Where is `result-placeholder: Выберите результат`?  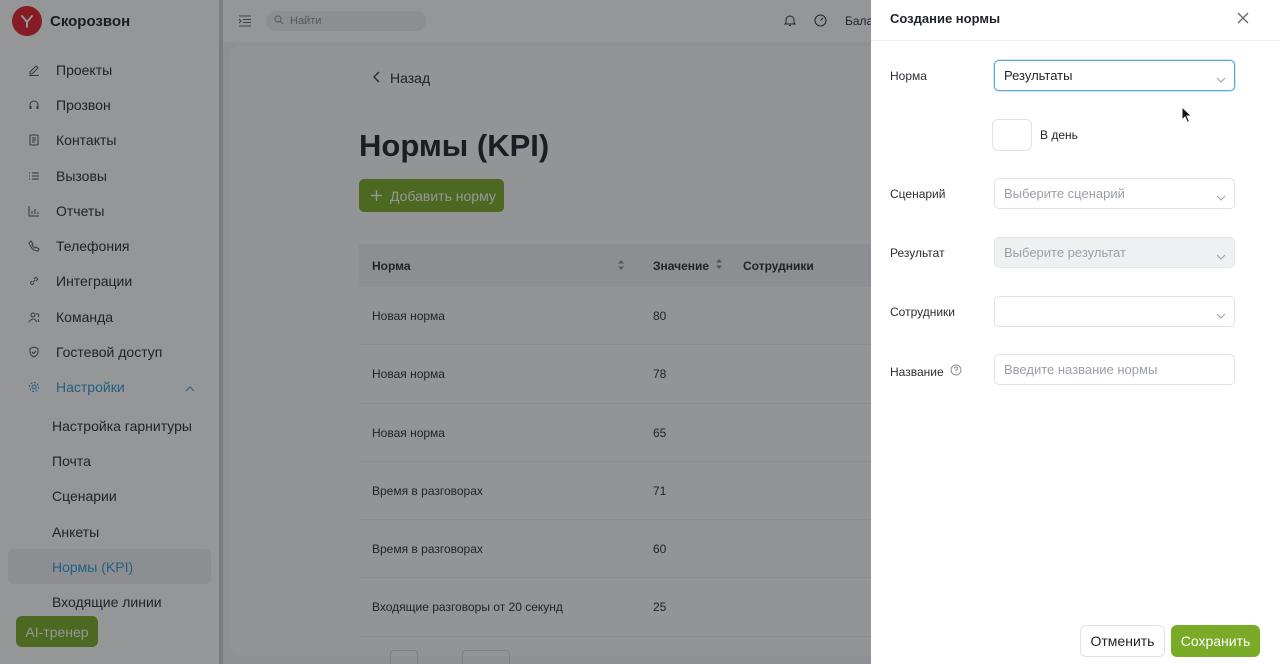
result-placeholder: Выберите результат is located at coordinates (1065, 252).